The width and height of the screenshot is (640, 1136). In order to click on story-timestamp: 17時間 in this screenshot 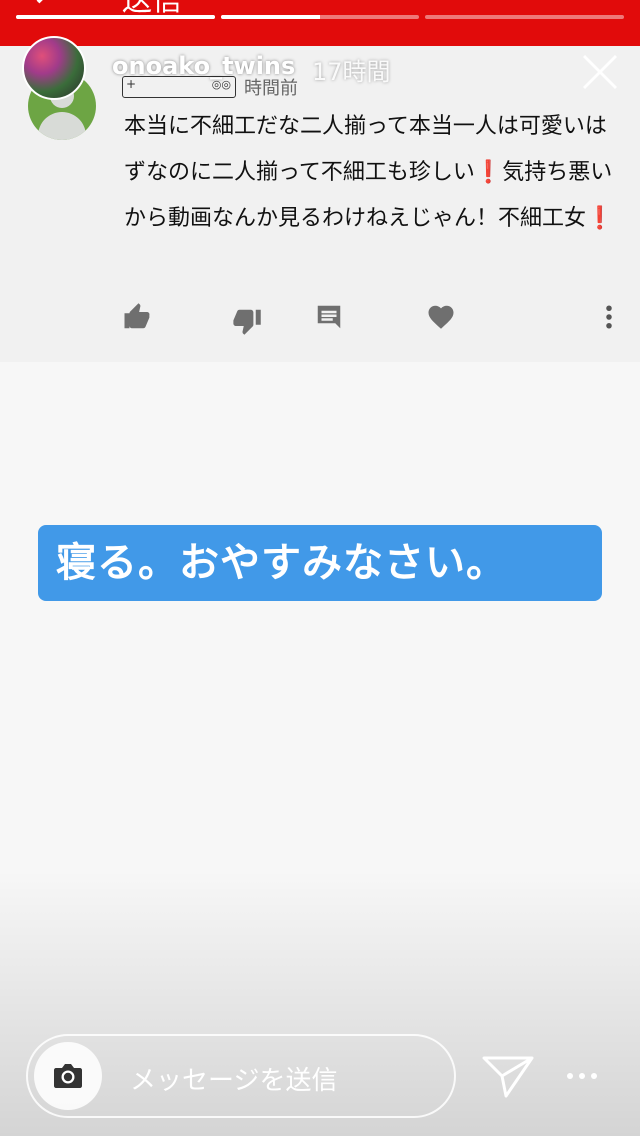, I will do `click(351, 72)`.